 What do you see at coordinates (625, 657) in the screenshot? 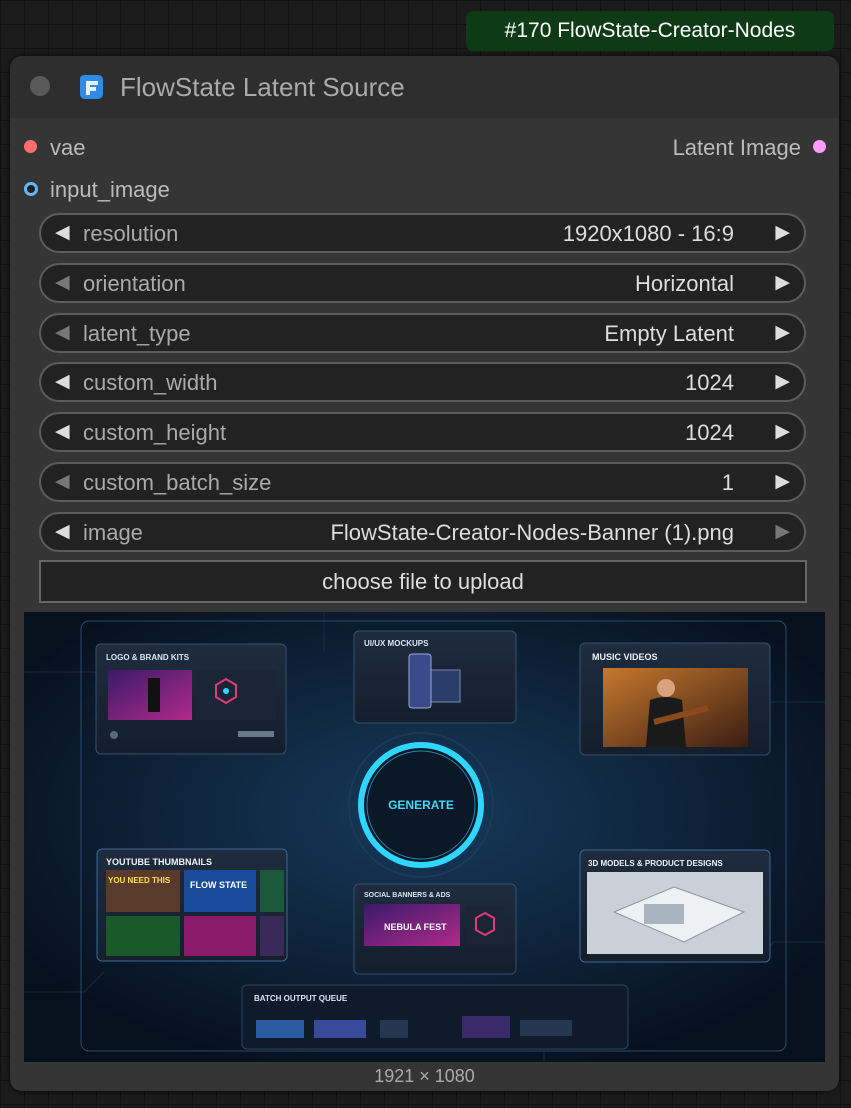
I see `music-panel-title: MUSIC VIDEOS` at bounding box center [625, 657].